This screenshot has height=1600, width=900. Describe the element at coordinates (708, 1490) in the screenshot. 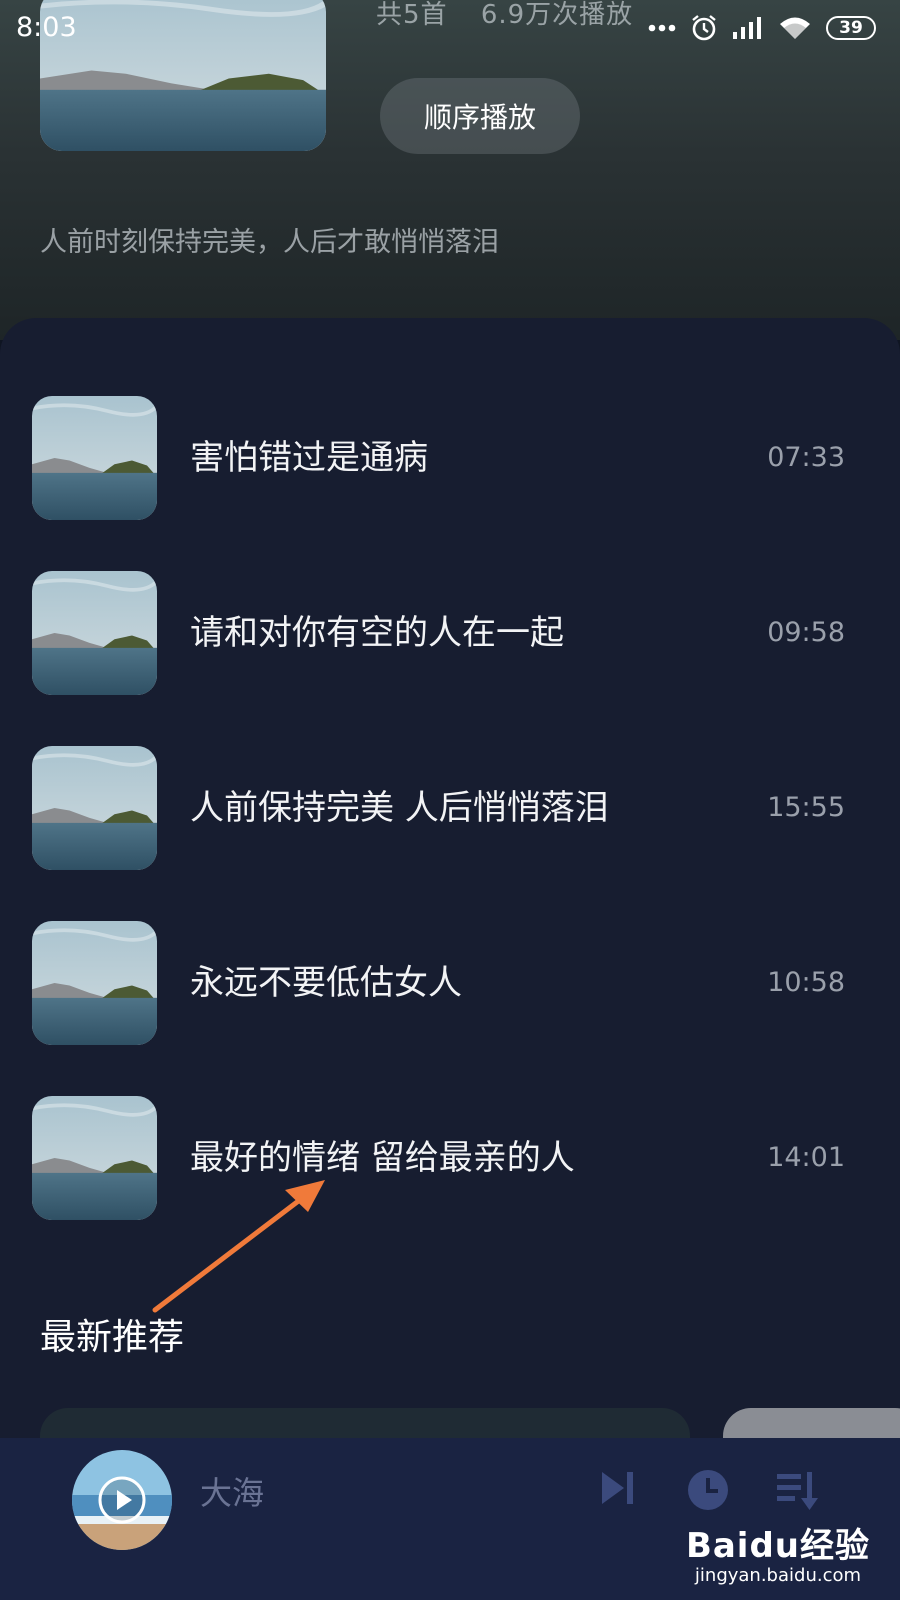

I see `timer-icon` at that location.